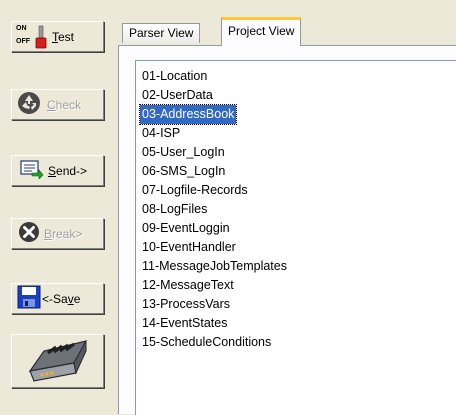 Image resolution: width=456 pixels, height=415 pixels. I want to click on list-item-label: 05-User_LogIn, so click(183, 152).